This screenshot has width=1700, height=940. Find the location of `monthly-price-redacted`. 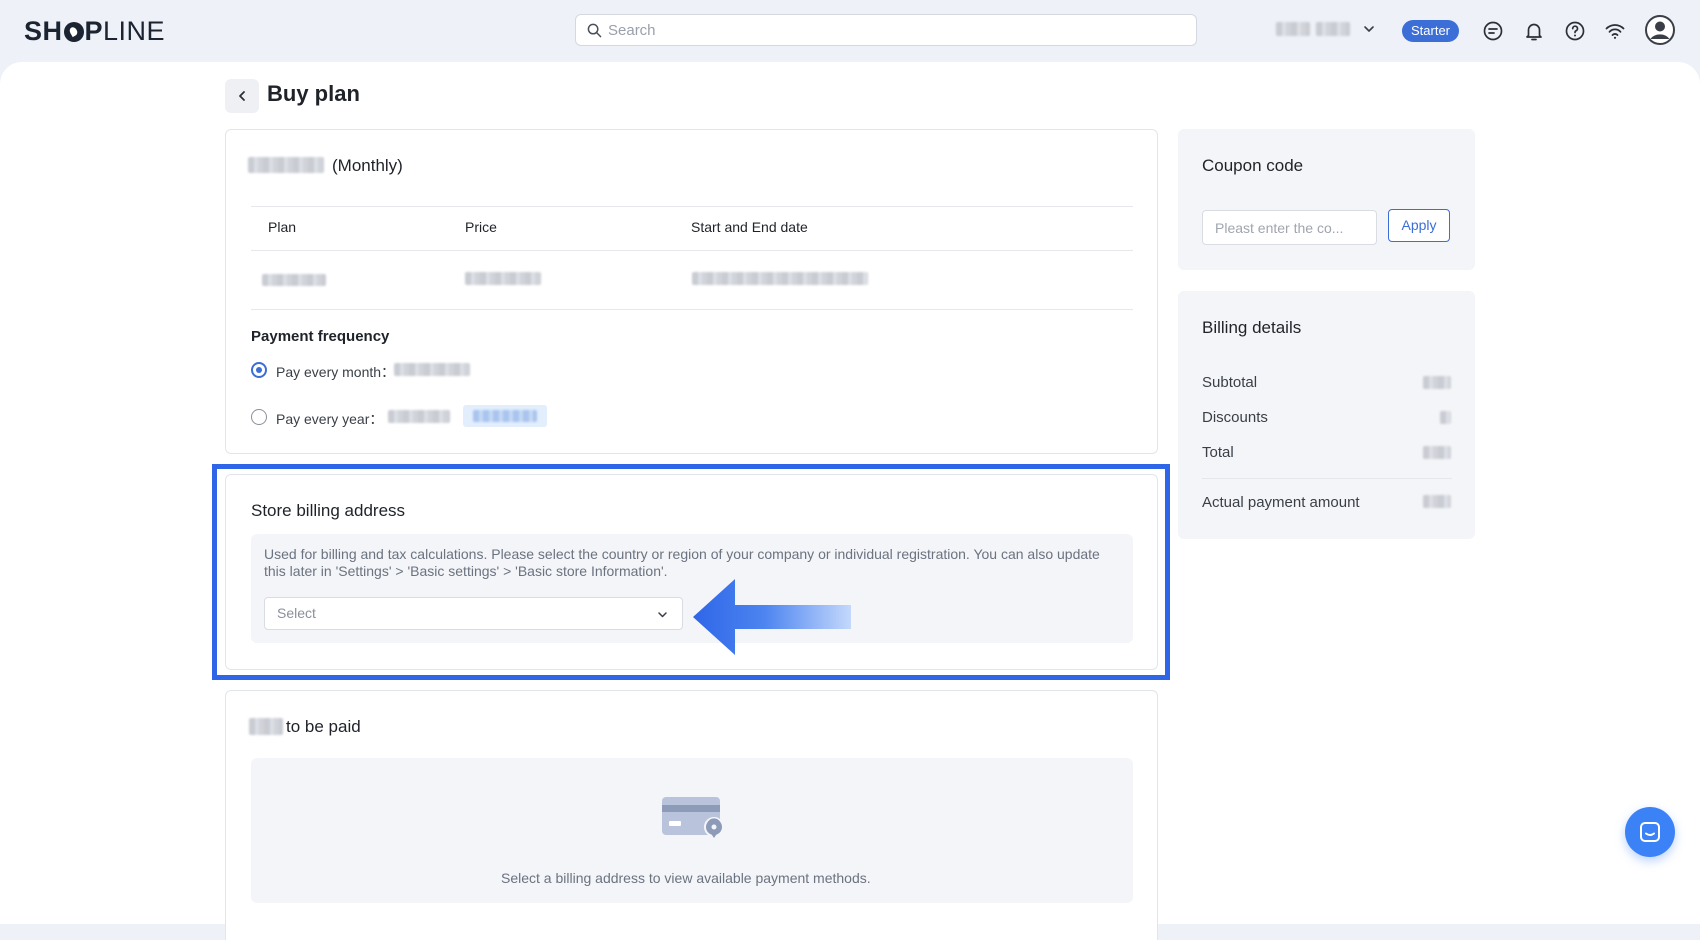

monthly-price-redacted is located at coordinates (432, 369).